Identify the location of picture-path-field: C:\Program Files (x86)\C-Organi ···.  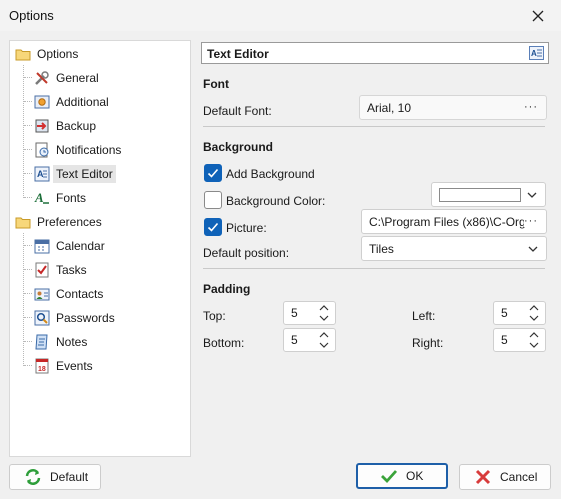
(454, 221).